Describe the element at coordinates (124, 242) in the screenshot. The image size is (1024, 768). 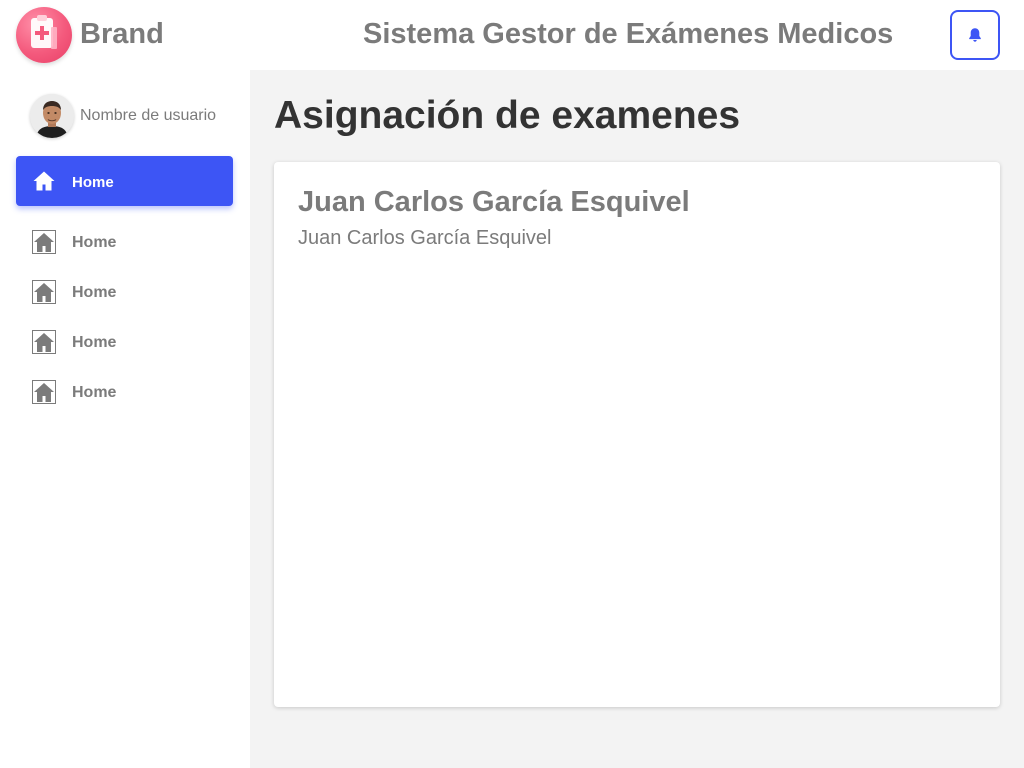
I see `sidebar-item-home-2: Home` at that location.